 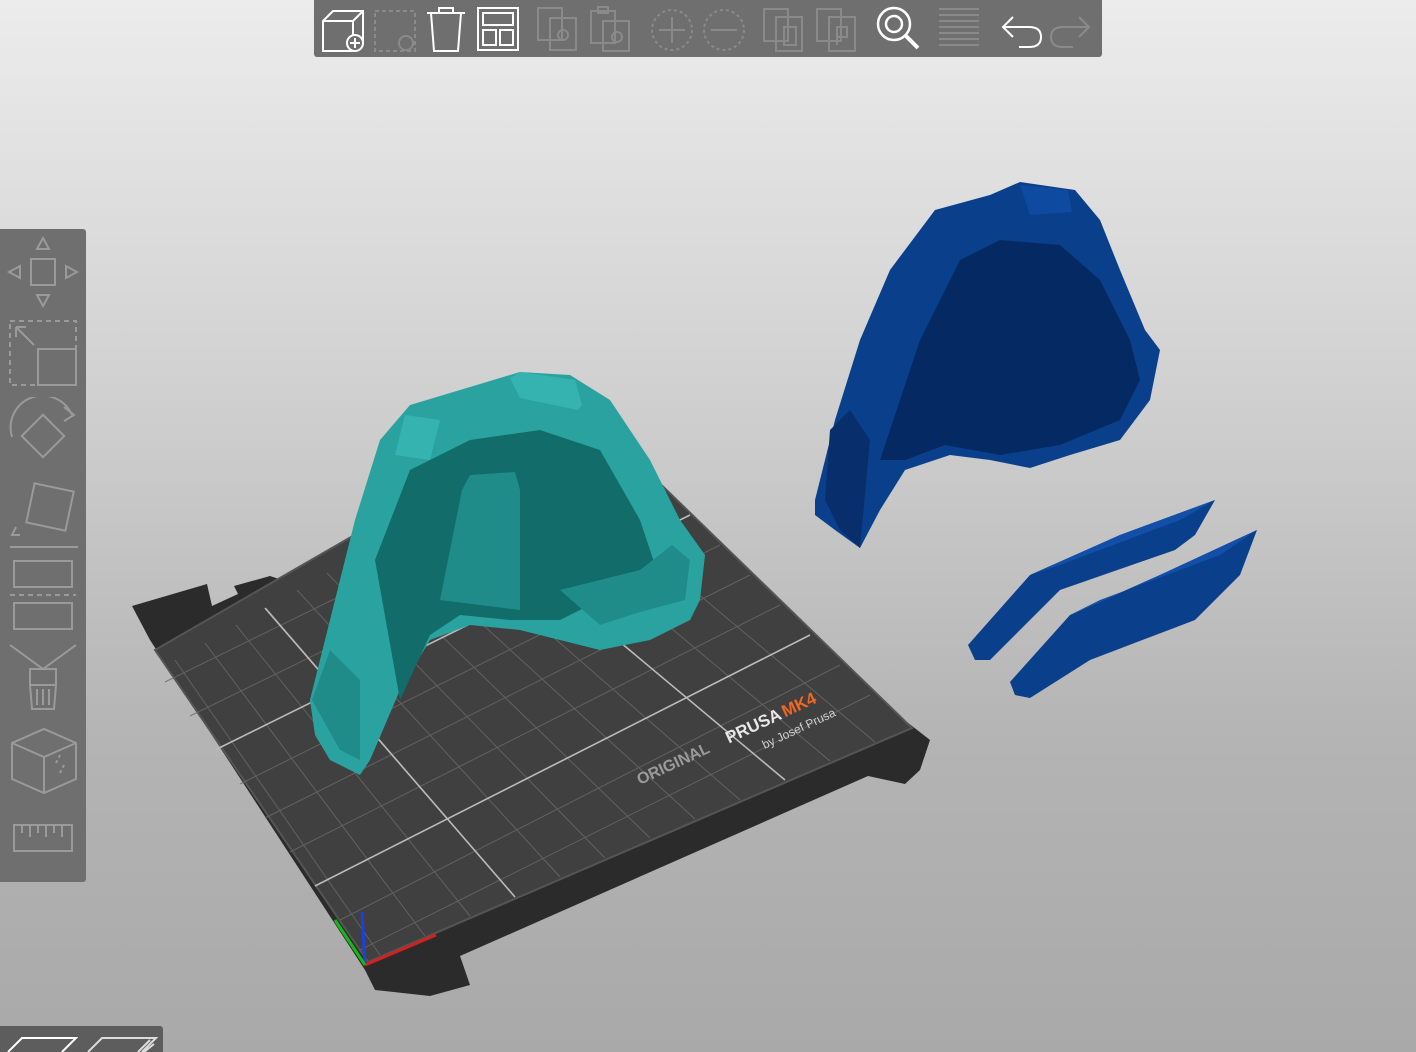 What do you see at coordinates (1112, 599) in the screenshot?
I see `blue-fin-parts-model` at bounding box center [1112, 599].